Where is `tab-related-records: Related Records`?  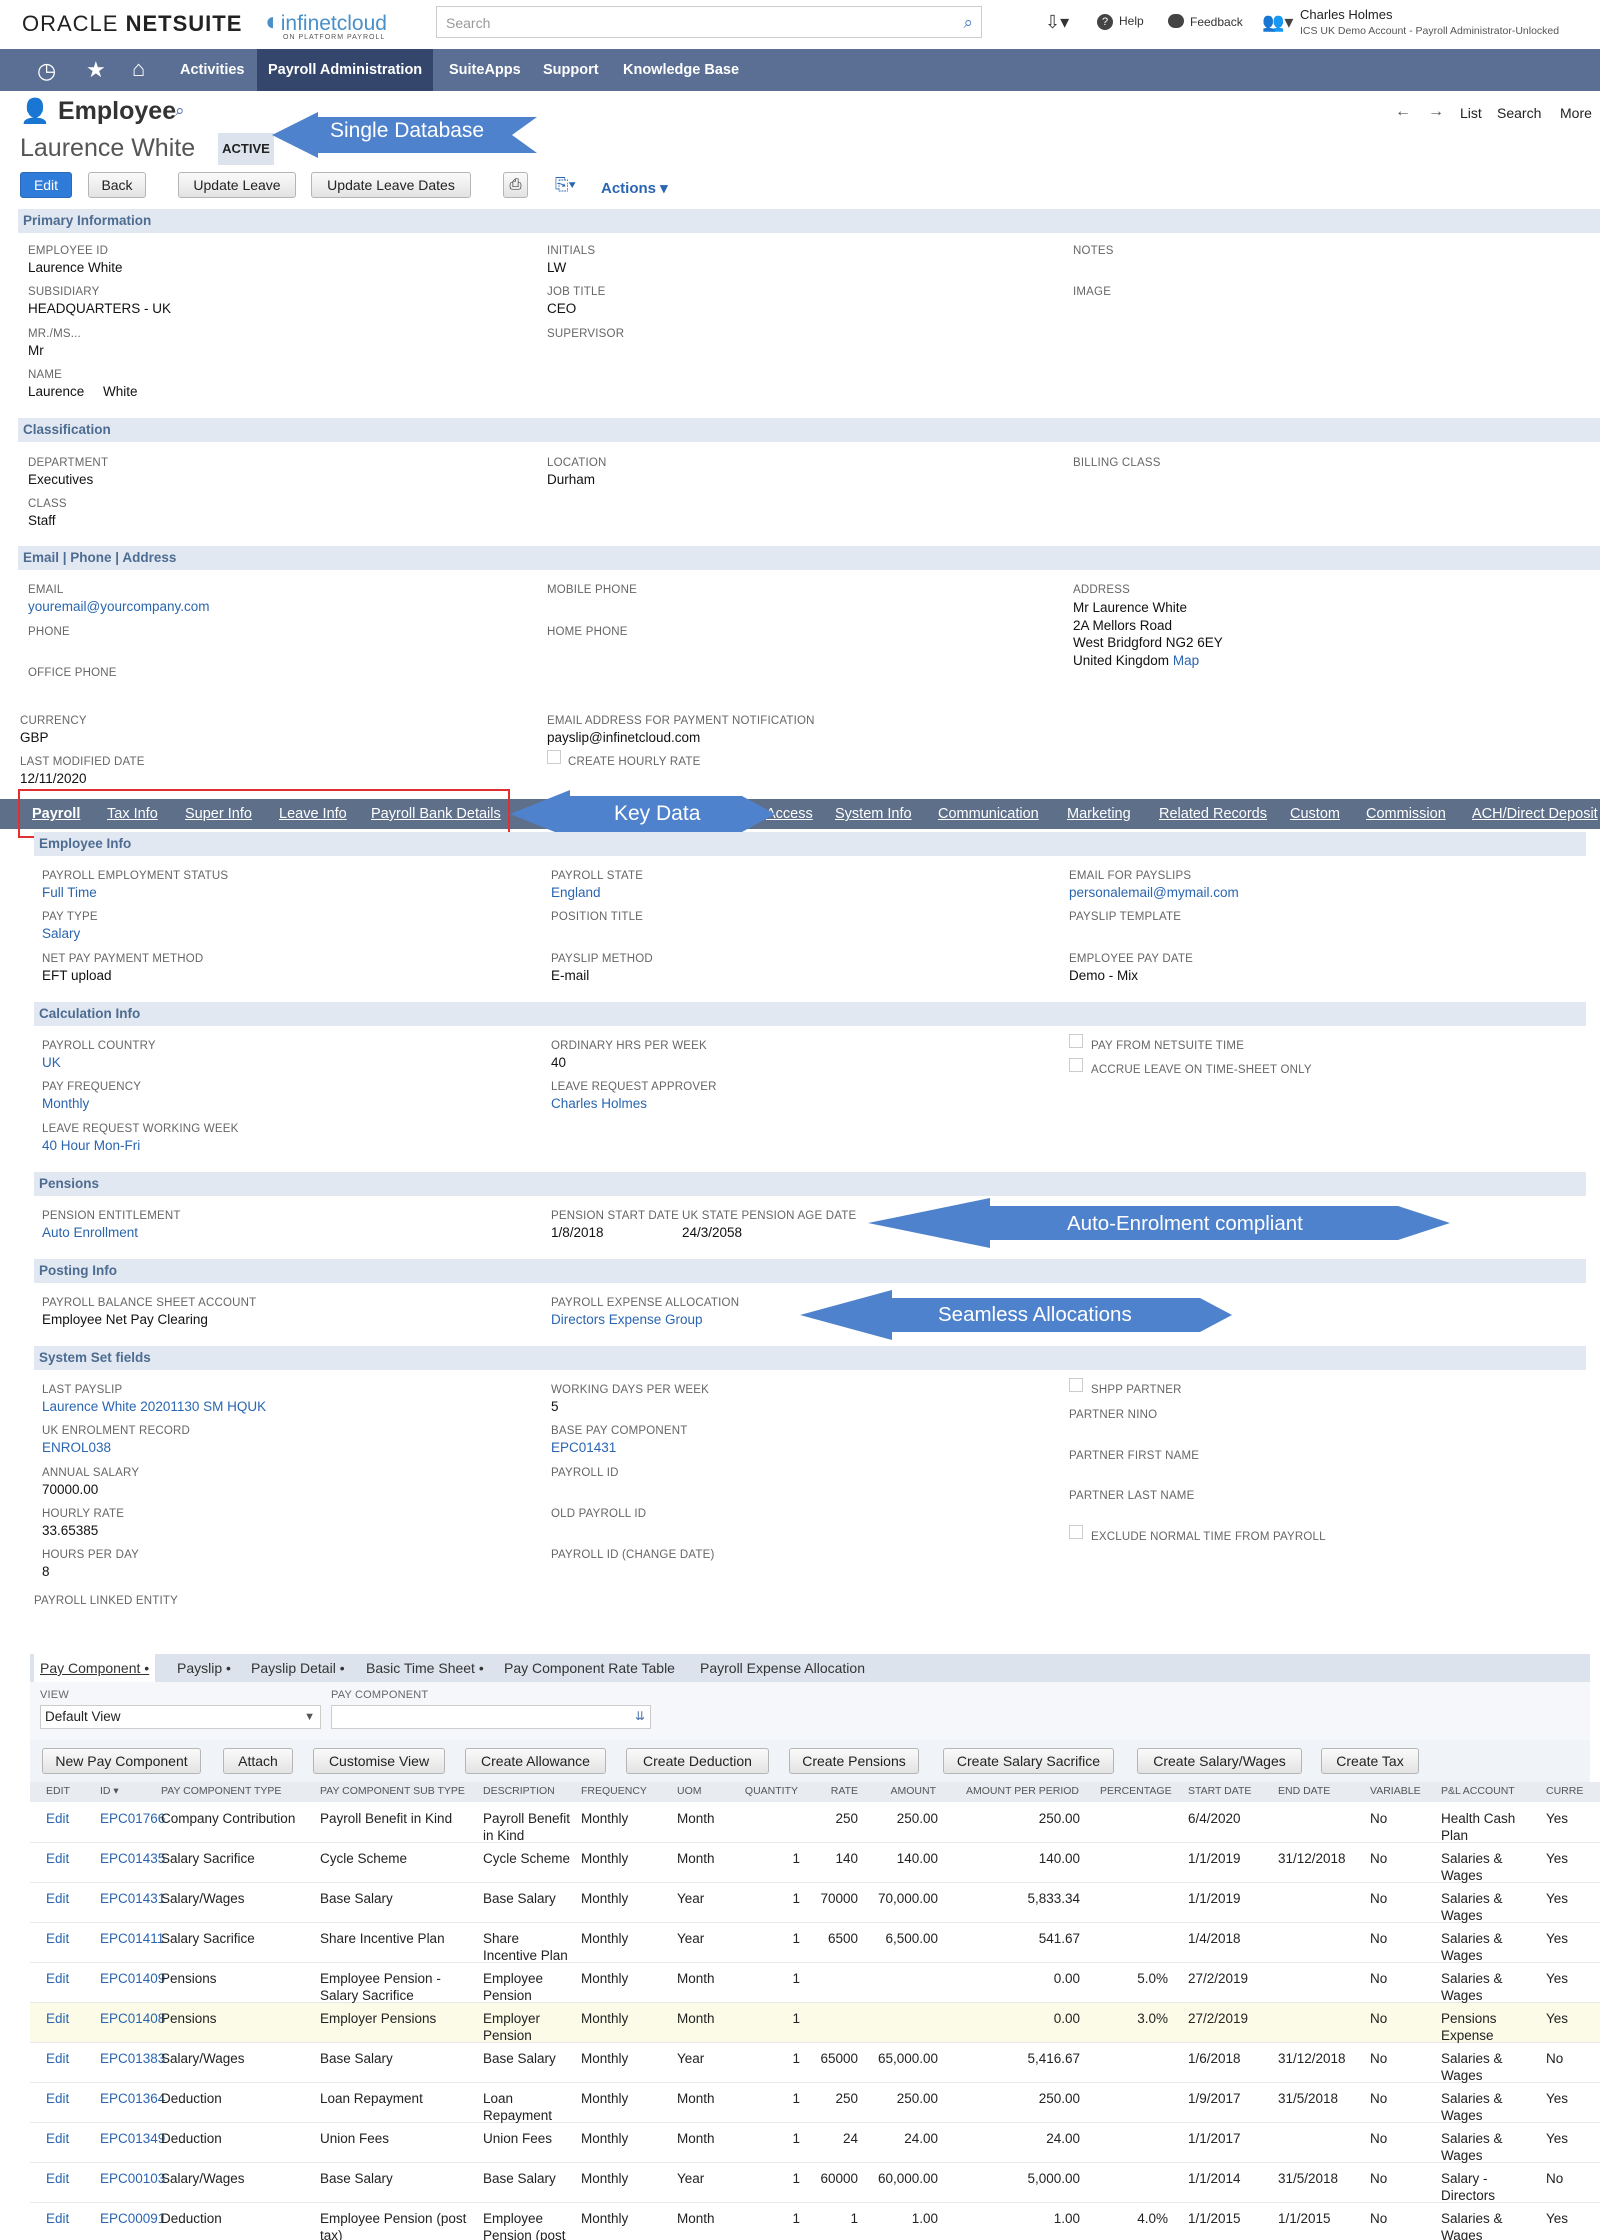 tab-related-records: Related Records is located at coordinates (1213, 814).